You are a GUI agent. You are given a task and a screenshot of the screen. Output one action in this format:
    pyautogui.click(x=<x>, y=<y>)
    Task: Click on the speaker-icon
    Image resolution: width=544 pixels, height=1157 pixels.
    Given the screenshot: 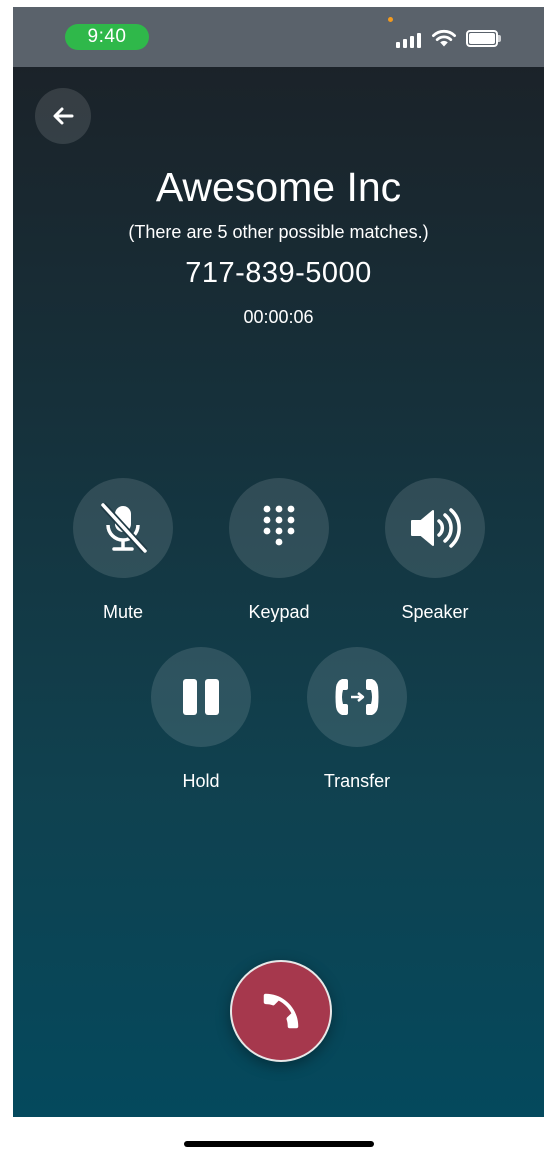 What is the action you would take?
    pyautogui.click(x=436, y=528)
    